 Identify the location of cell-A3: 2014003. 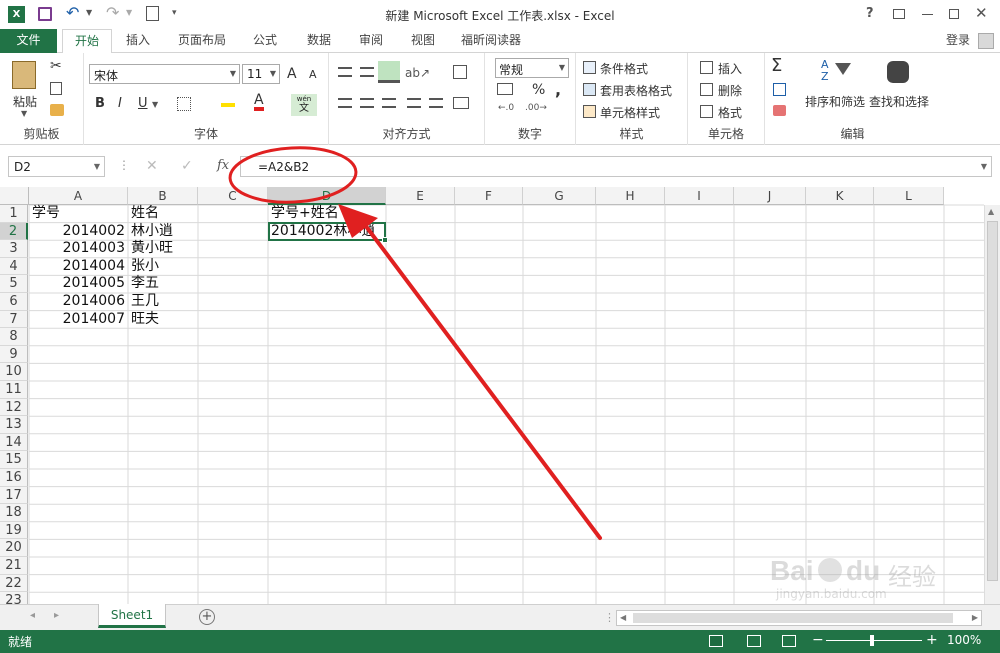
(77, 249).